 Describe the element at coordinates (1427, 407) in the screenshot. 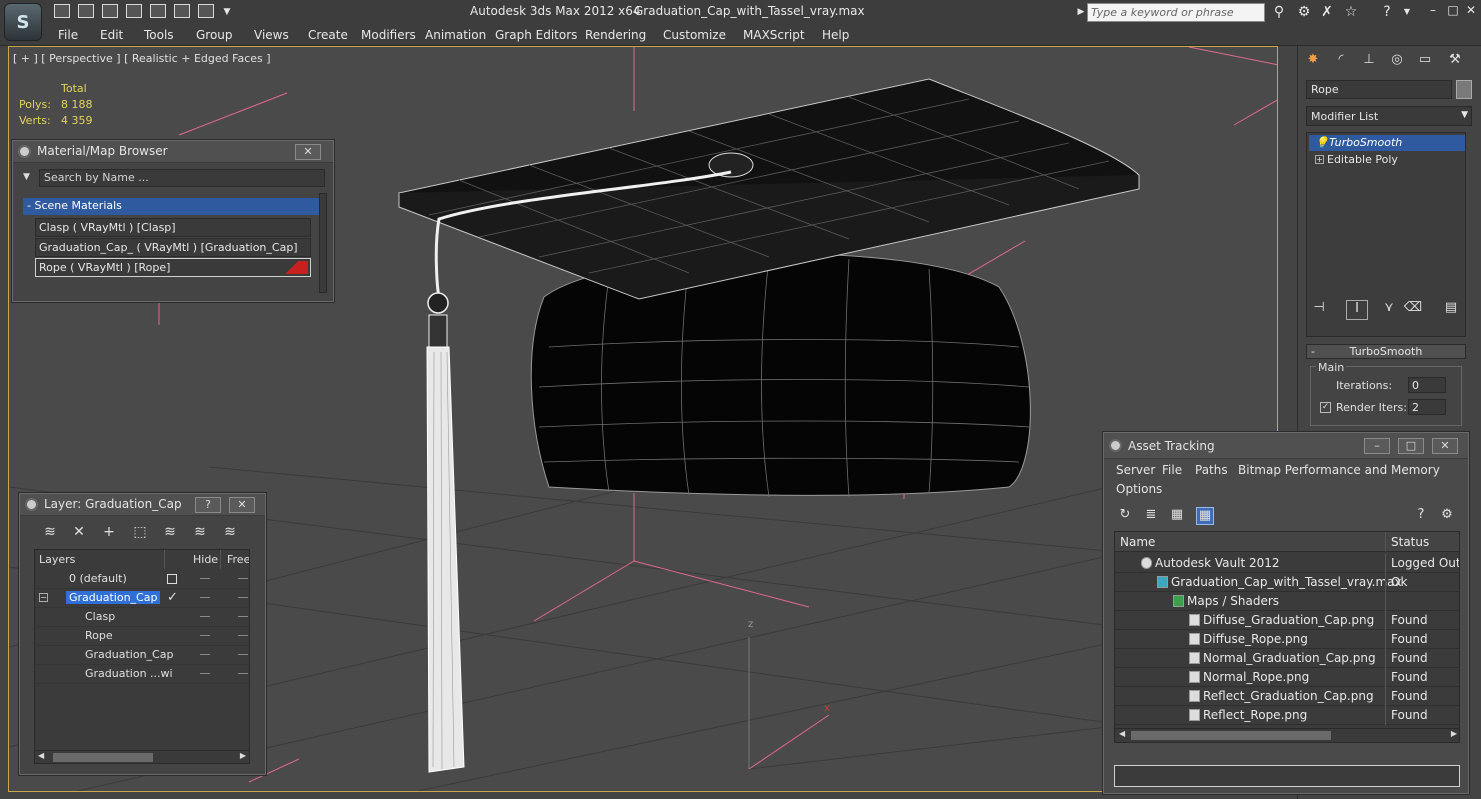

I see `render-iters-spinner: 2` at that location.